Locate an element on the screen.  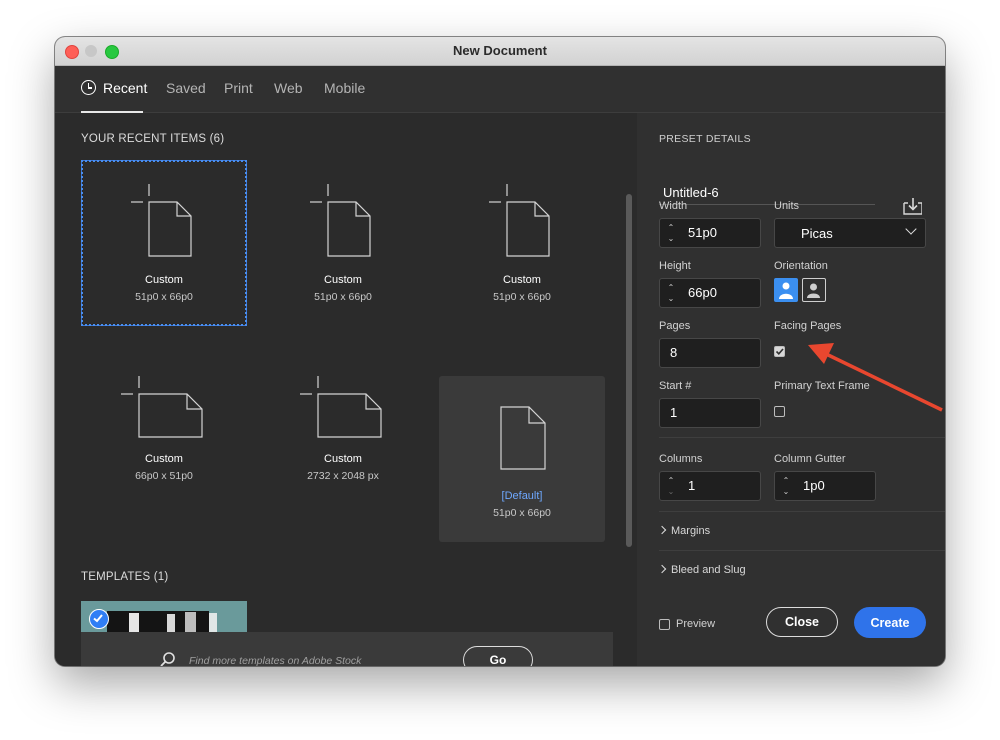
width-stepper: ⌃ ⌄ is located at coordinates (671, 233).